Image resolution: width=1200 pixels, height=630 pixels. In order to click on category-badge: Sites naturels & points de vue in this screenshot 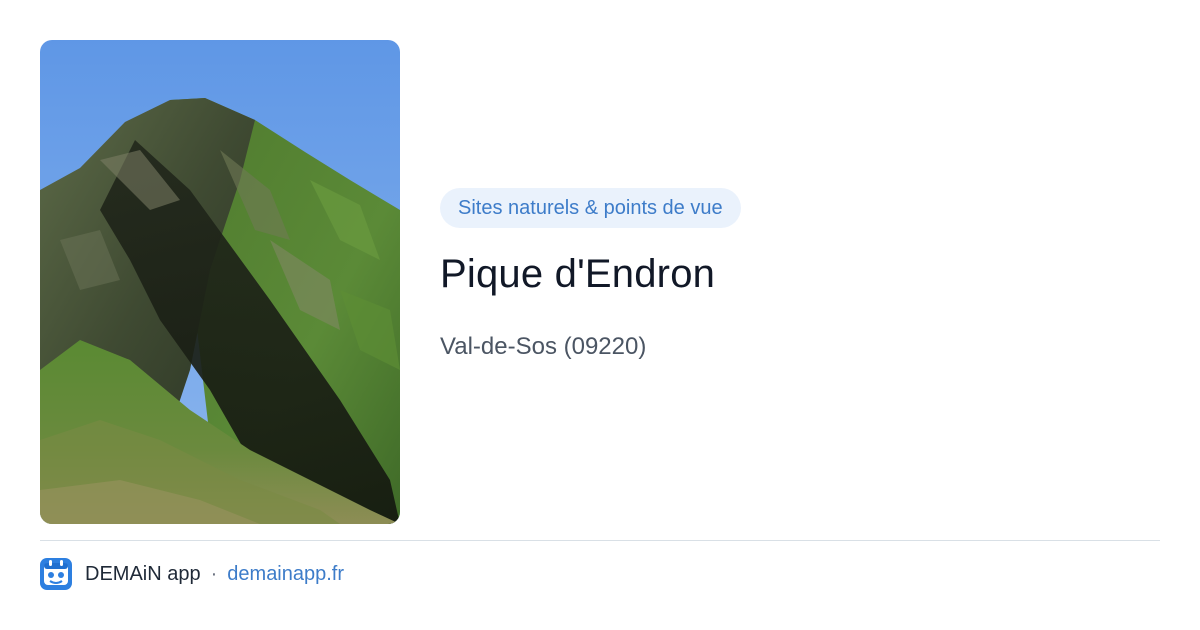, I will do `click(590, 208)`.